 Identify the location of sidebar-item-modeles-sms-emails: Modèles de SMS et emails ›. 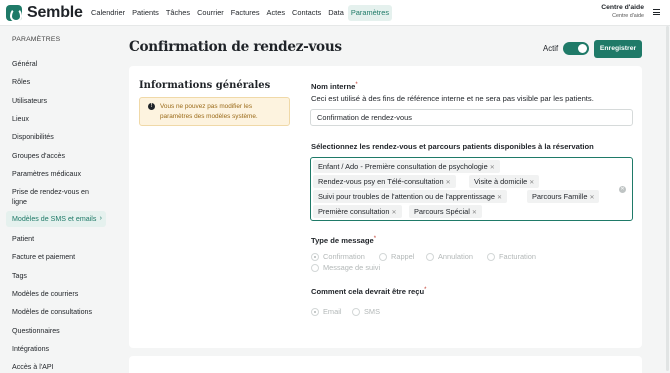
(56, 219).